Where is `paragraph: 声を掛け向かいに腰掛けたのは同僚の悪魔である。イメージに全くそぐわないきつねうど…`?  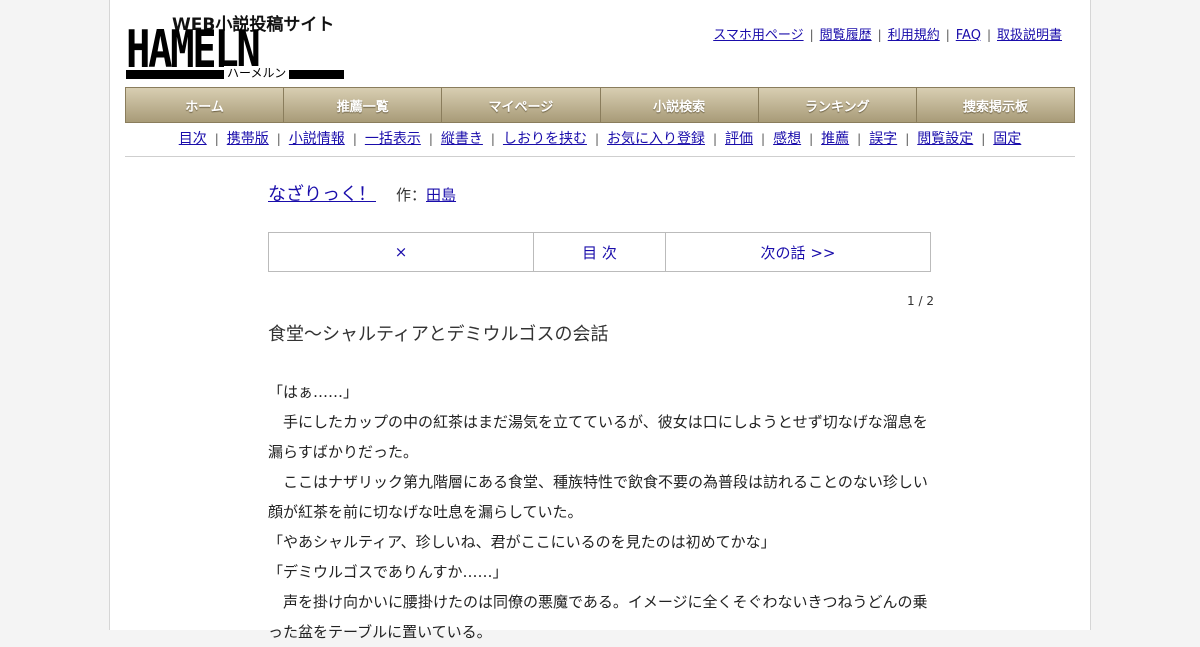
paragraph: 声を掛け向かいに腰掛けたのは同僚の悪魔である。イメージに全くそぐわないきつねうど… is located at coordinates (598, 617).